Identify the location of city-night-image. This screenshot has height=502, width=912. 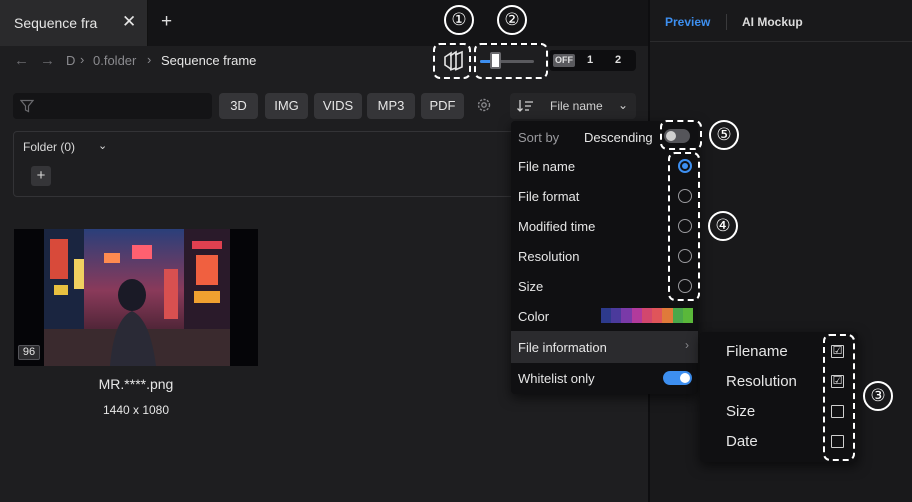
(137, 297).